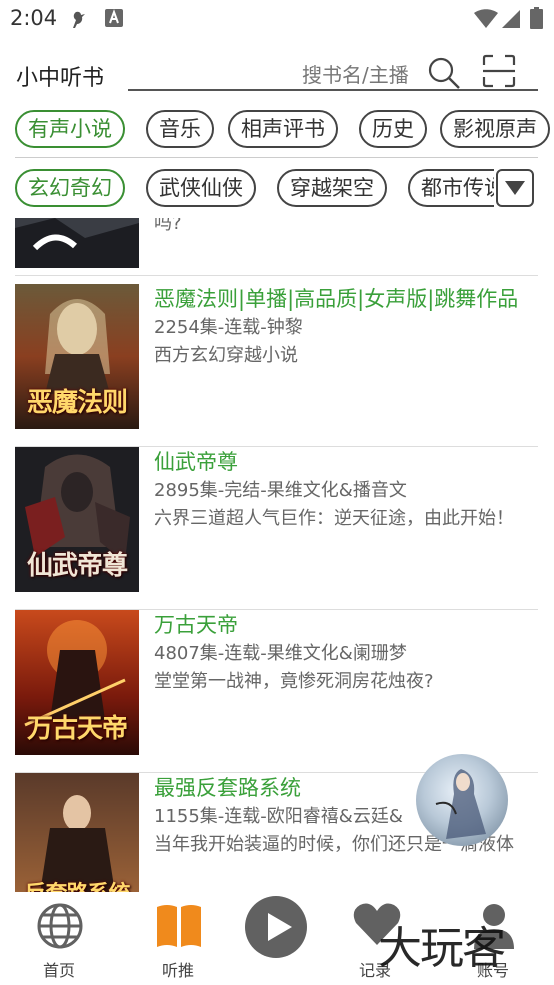  What do you see at coordinates (77, 519) in the screenshot?
I see `book-cover: 仙武帝尊` at bounding box center [77, 519].